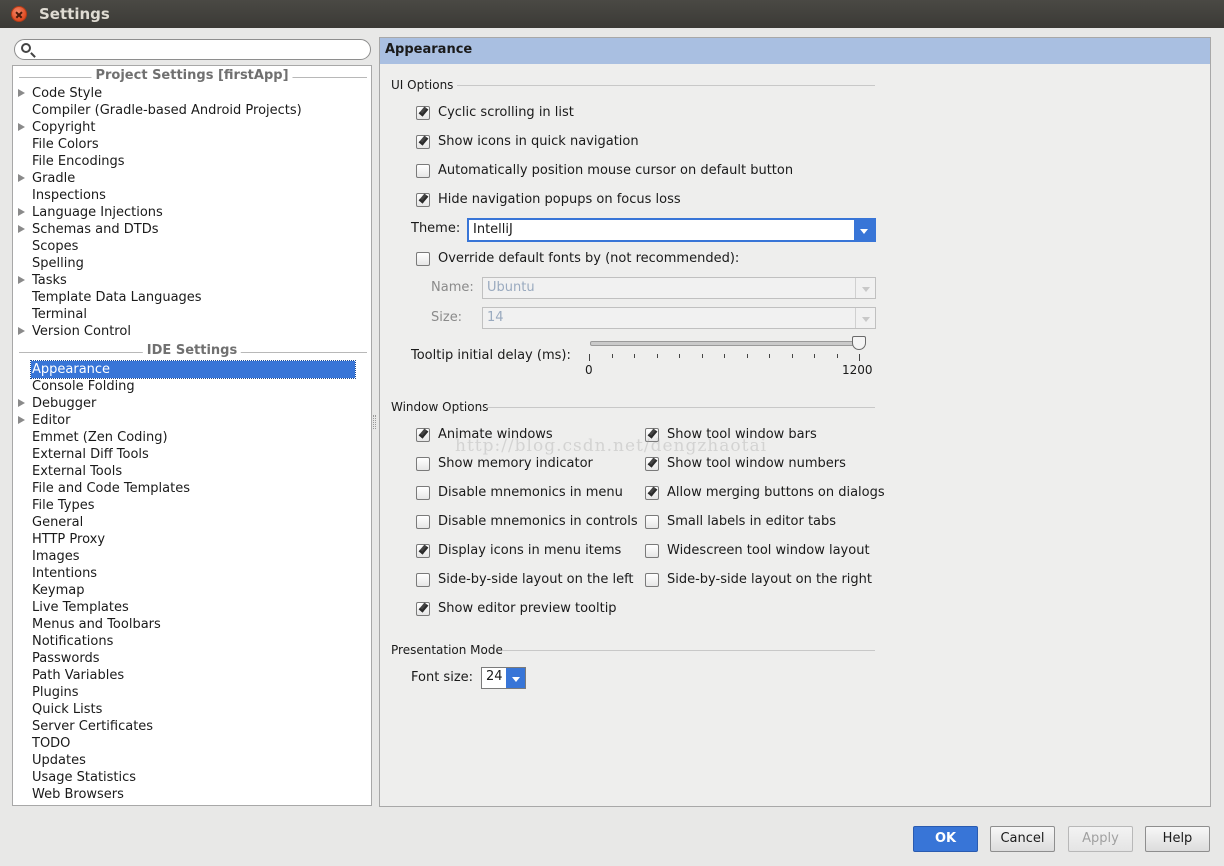 The width and height of the screenshot is (1224, 866). I want to click on font-size-label: Size:, so click(447, 317).